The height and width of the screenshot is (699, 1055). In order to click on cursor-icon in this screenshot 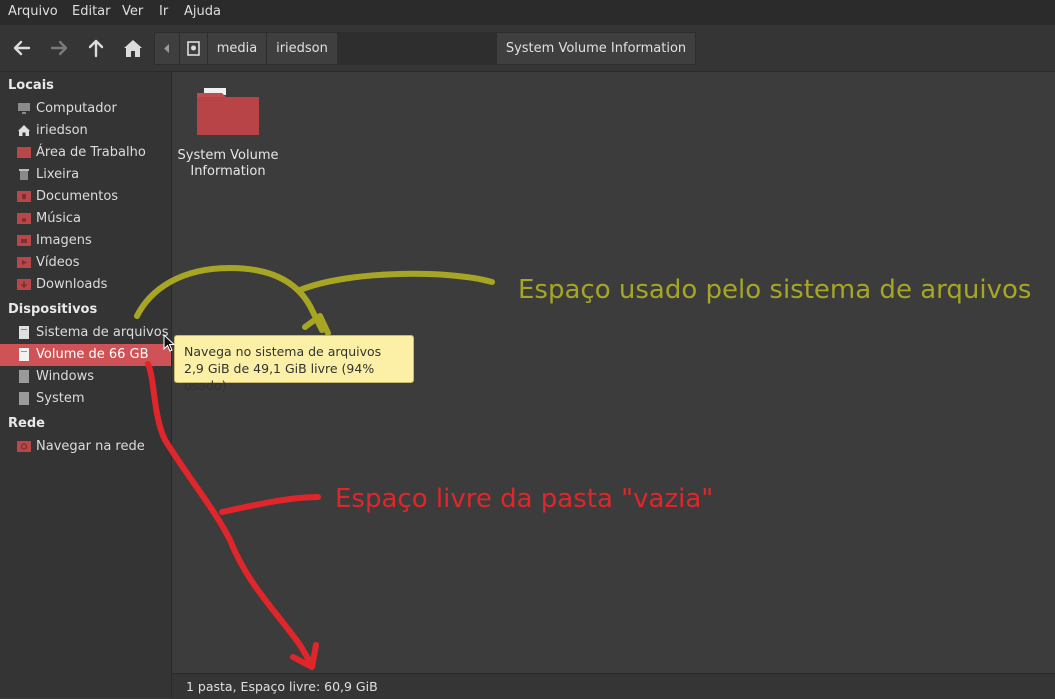, I will do `click(169, 343)`.